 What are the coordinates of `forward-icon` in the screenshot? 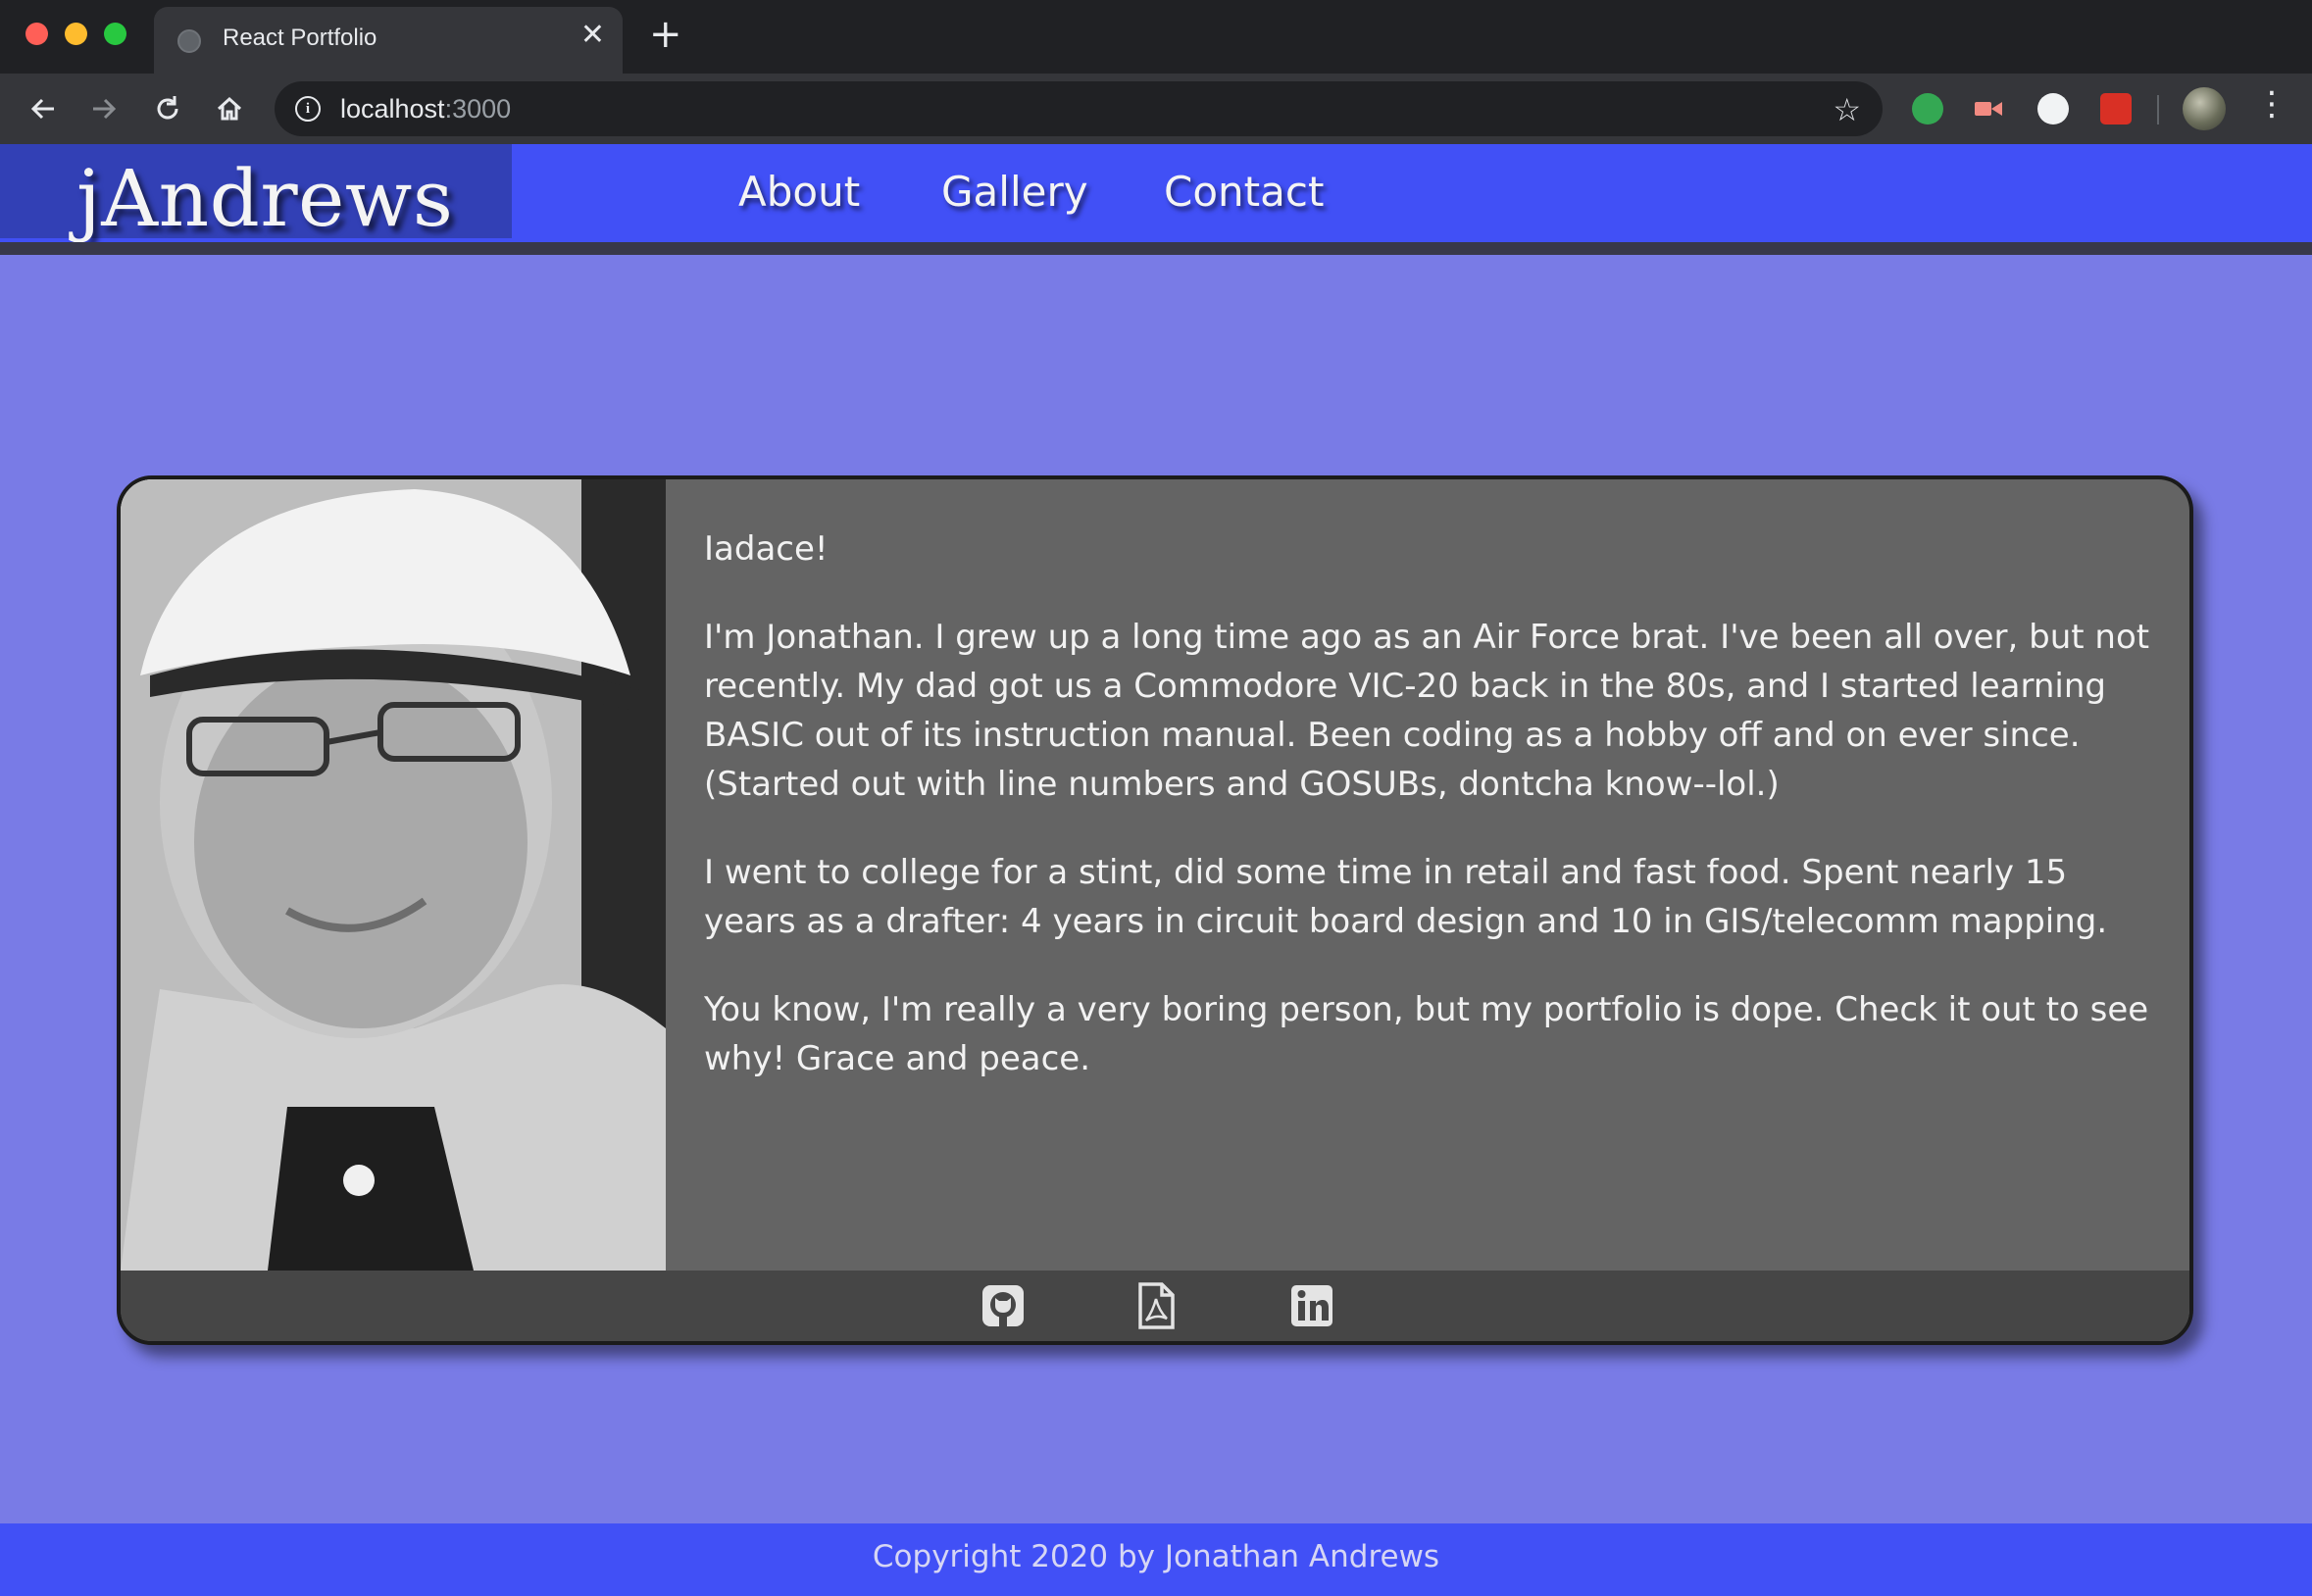 It's located at (104, 108).